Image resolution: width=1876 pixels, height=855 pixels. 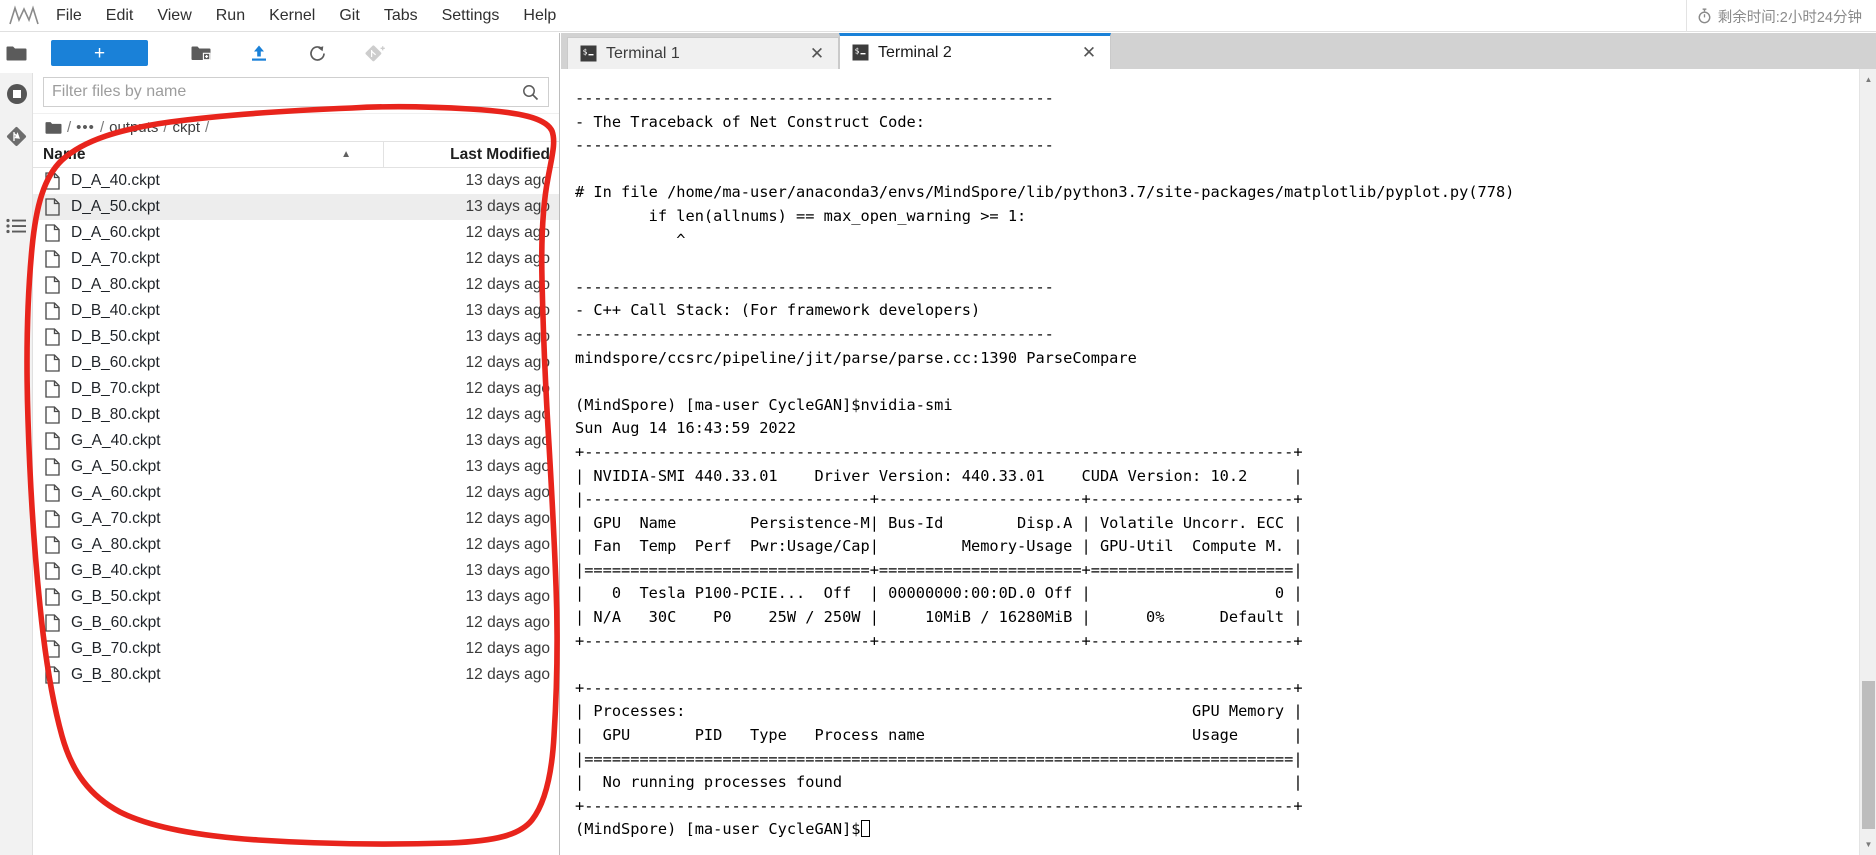 I want to click on file-row: D_A_50.ckpt 13 days ago, so click(x=296, y=207).